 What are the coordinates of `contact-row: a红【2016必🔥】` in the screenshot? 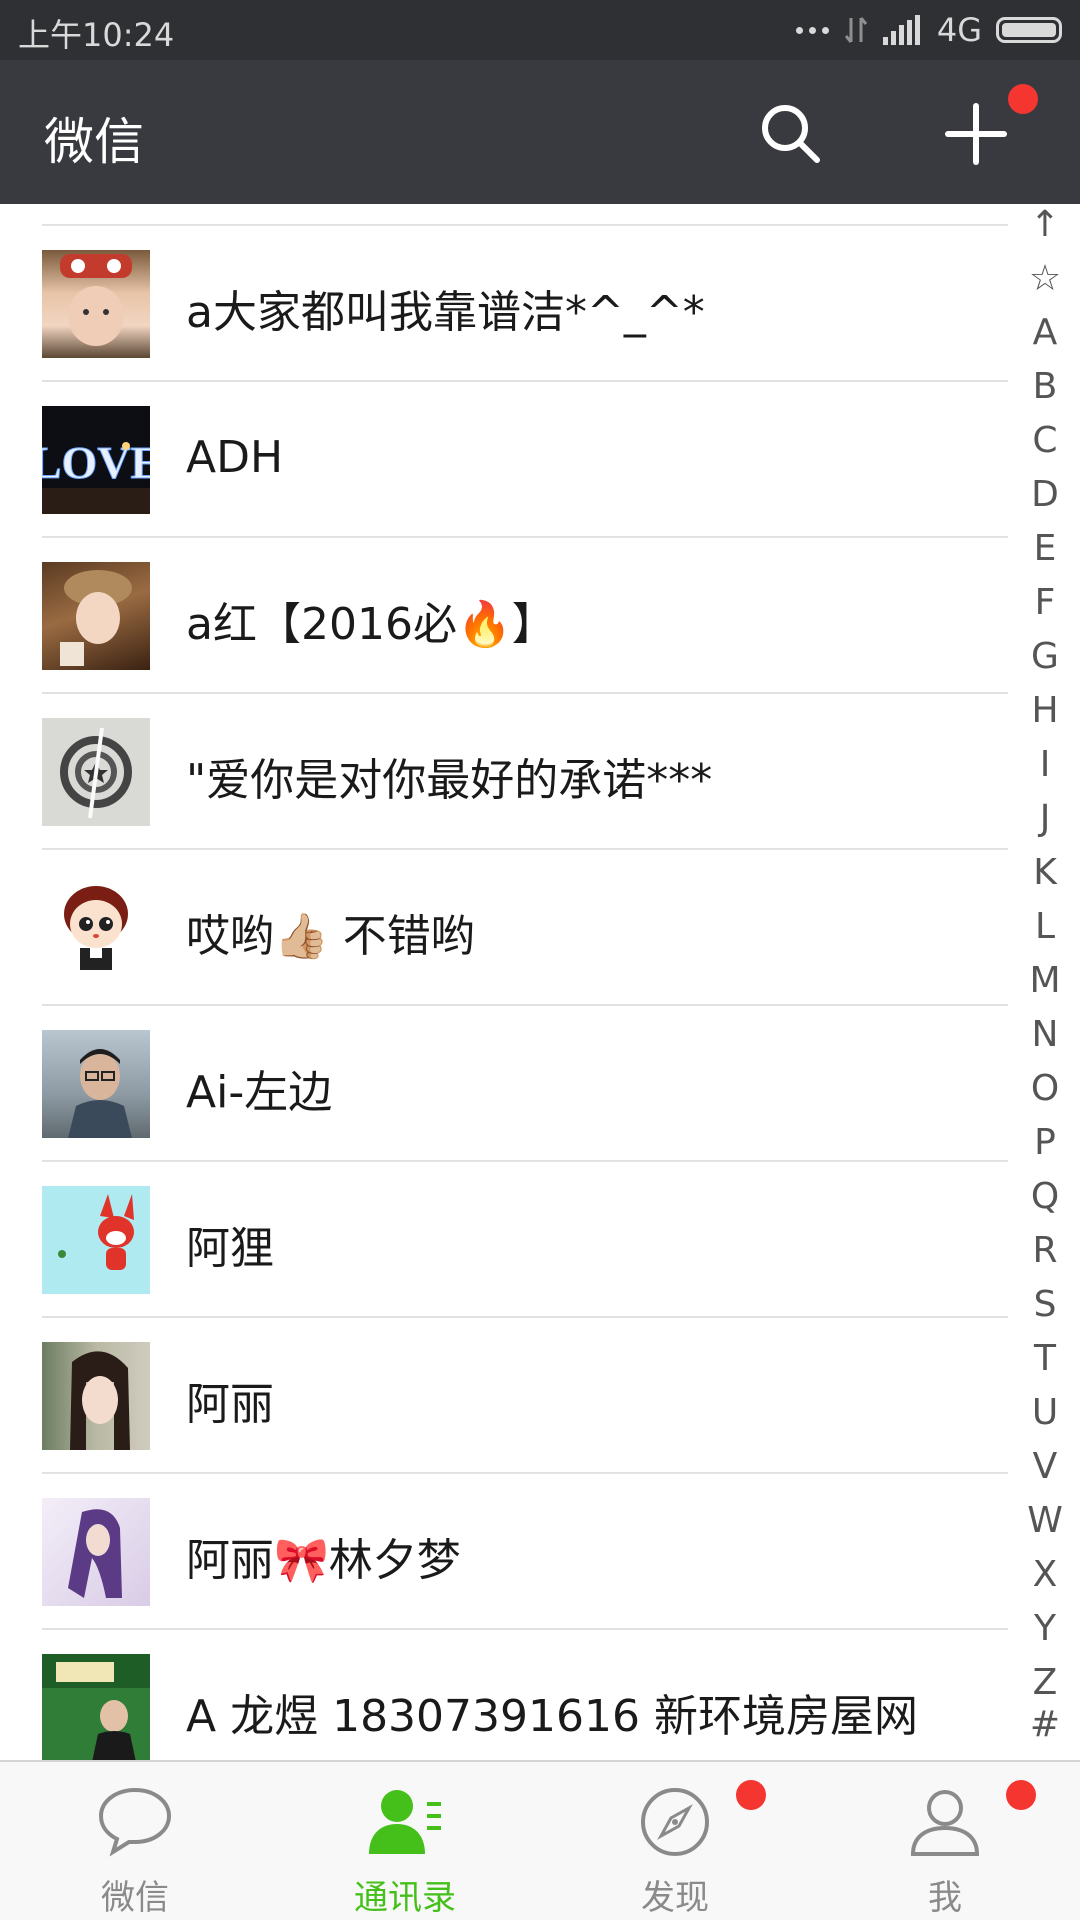 It's located at (505, 616).